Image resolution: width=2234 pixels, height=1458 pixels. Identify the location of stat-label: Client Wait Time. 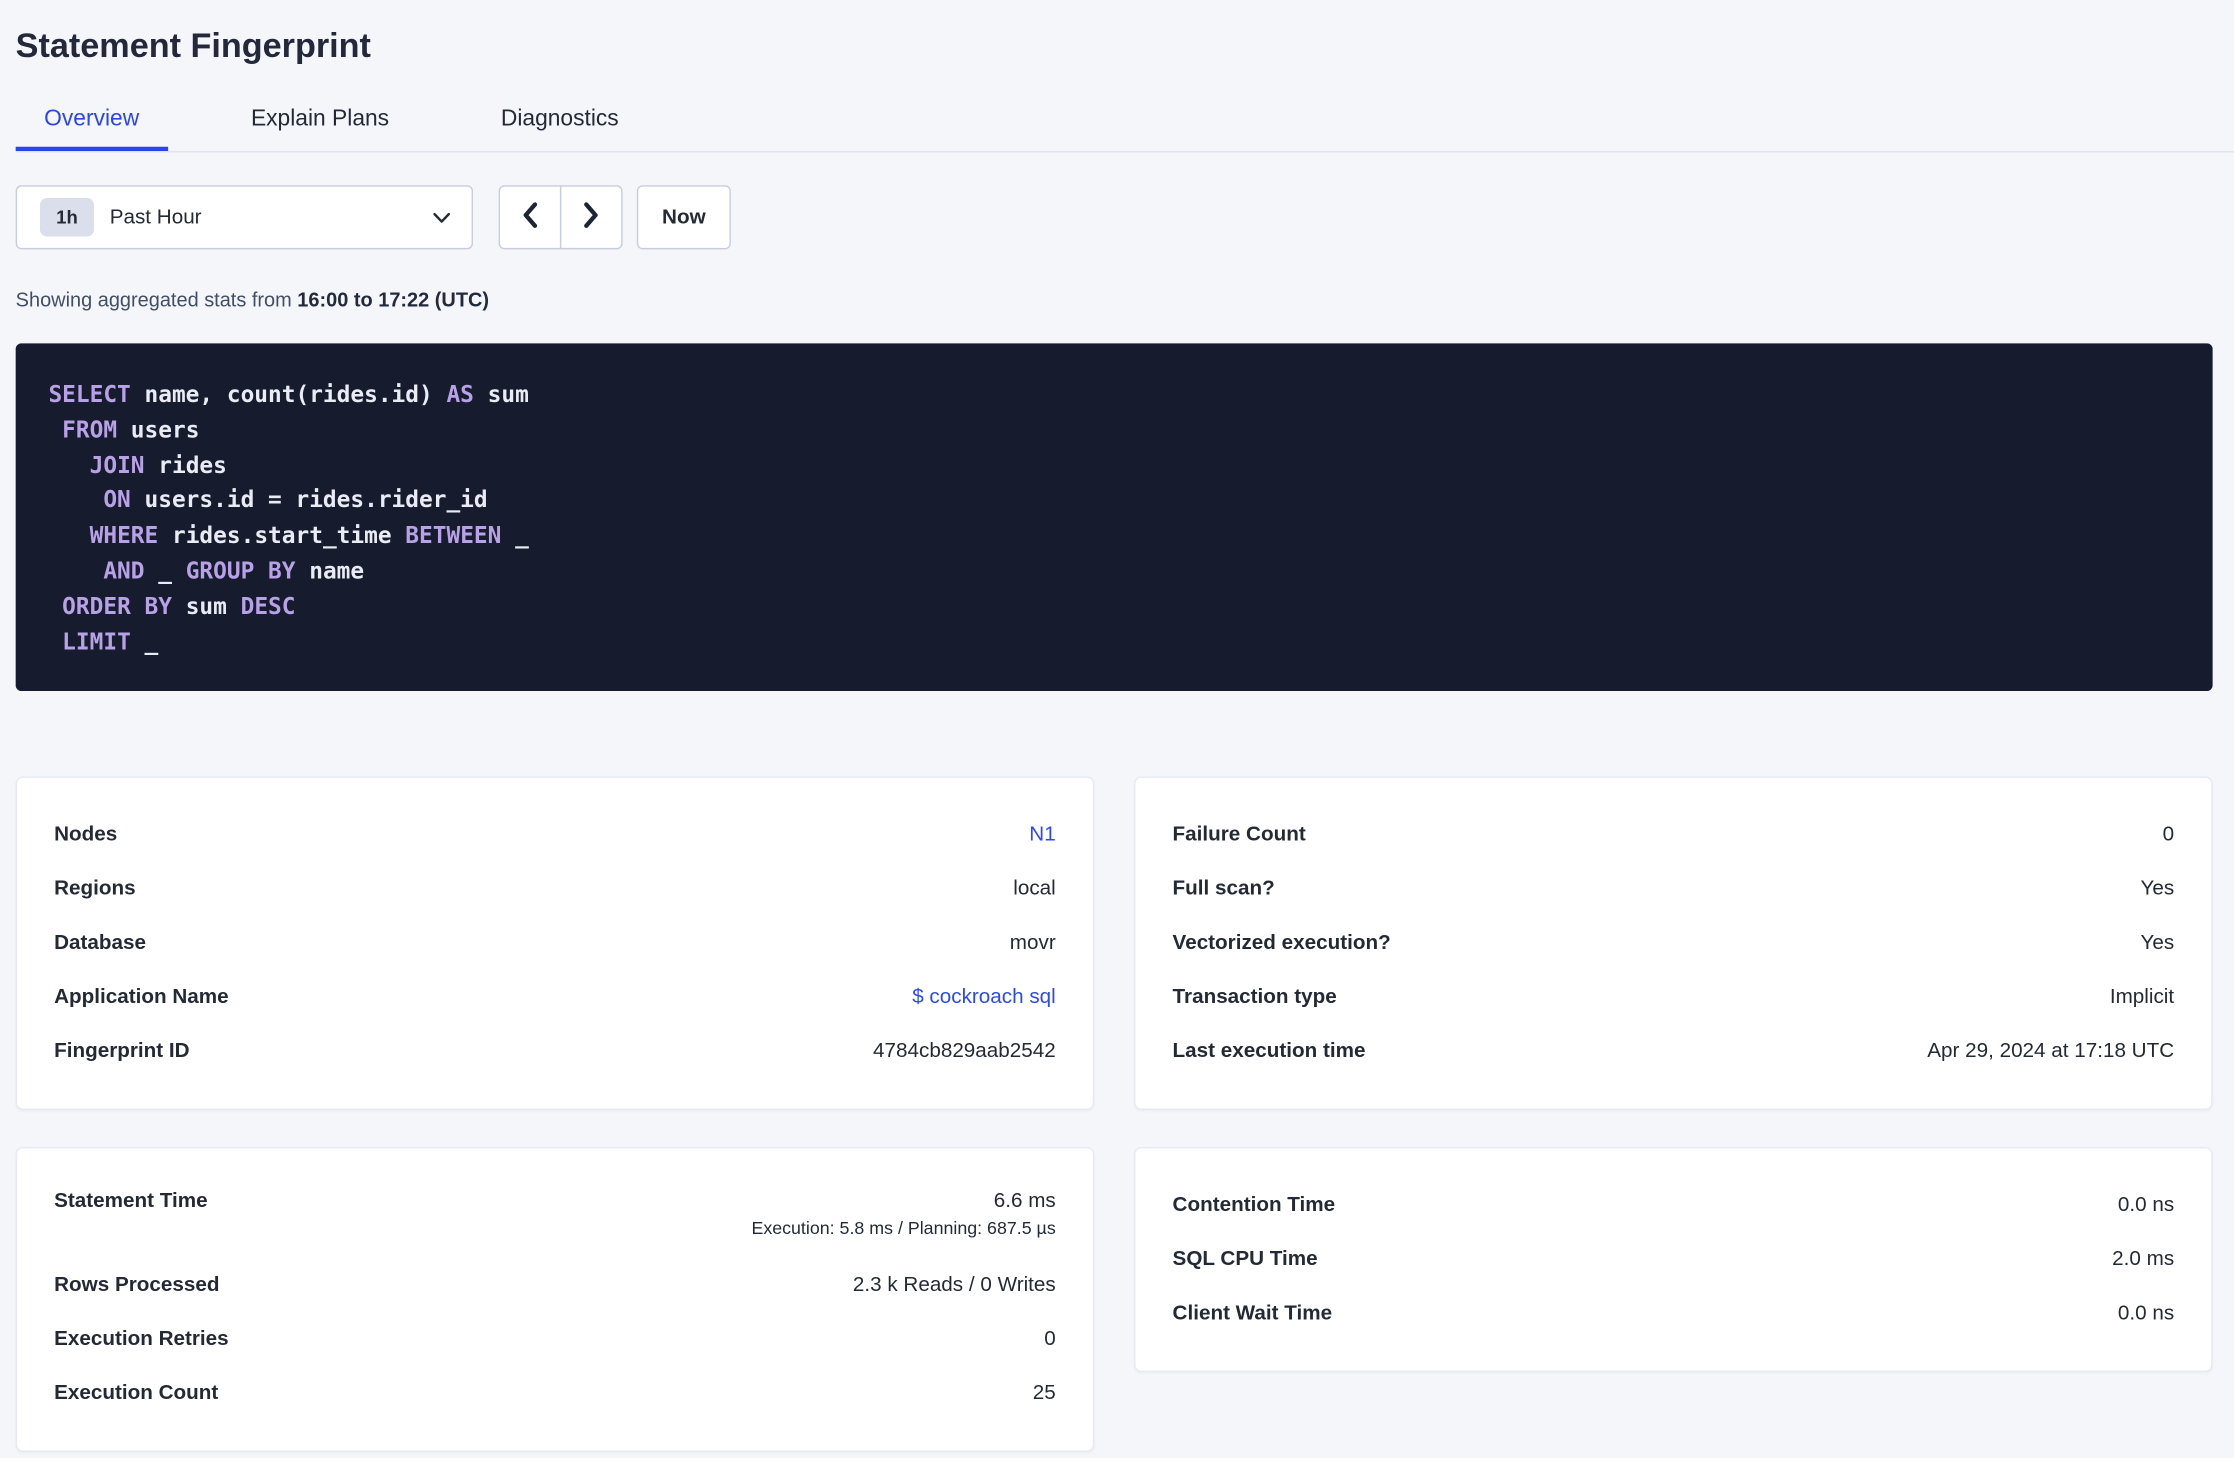
(1252, 1314).